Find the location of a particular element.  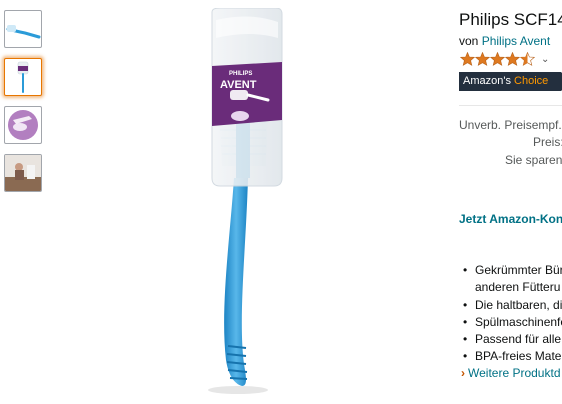

brand-top-text: PHILIPS is located at coordinates (240, 74).